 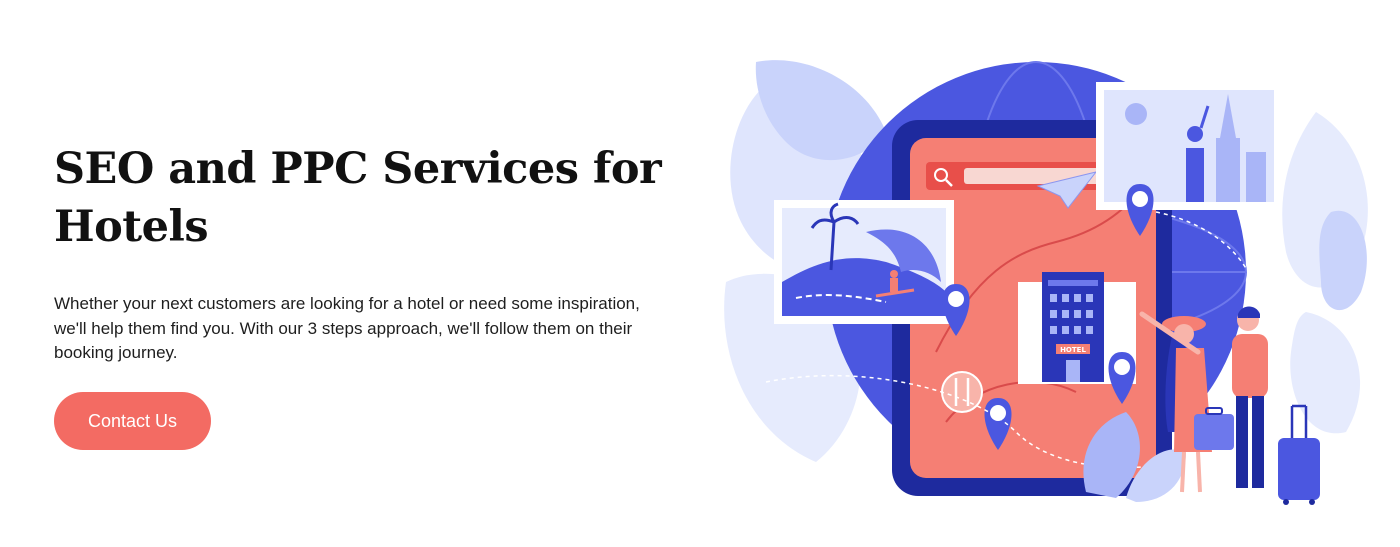 I want to click on city-photo-card, so click(x=1189, y=146).